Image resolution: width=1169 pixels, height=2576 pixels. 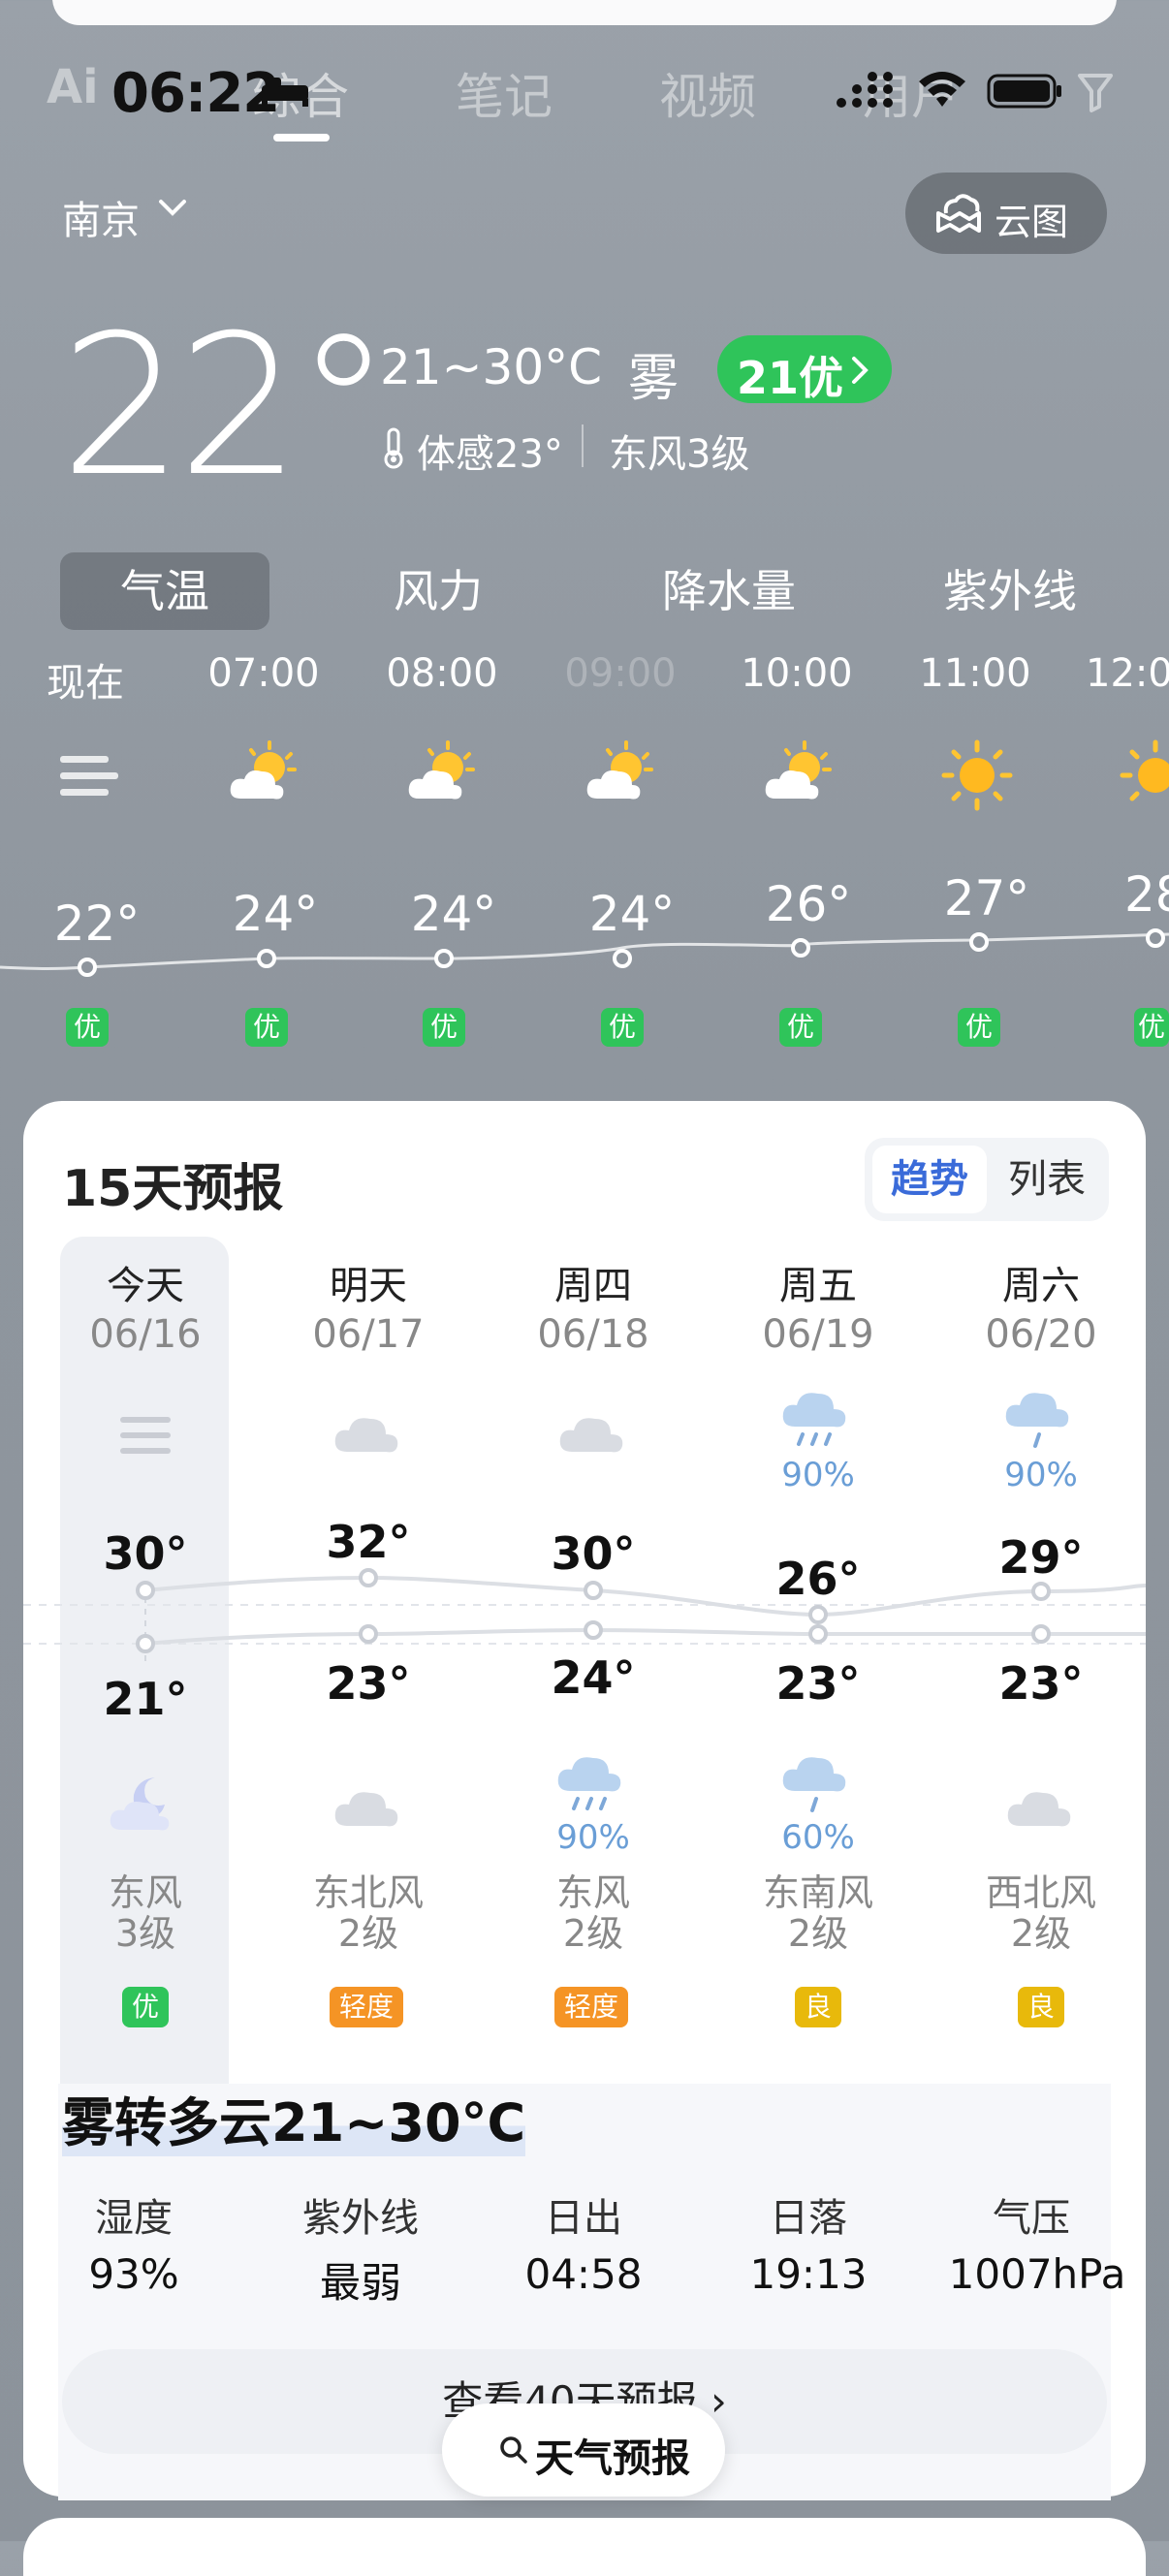 I want to click on low-temp: 21°, so click(x=145, y=1699).